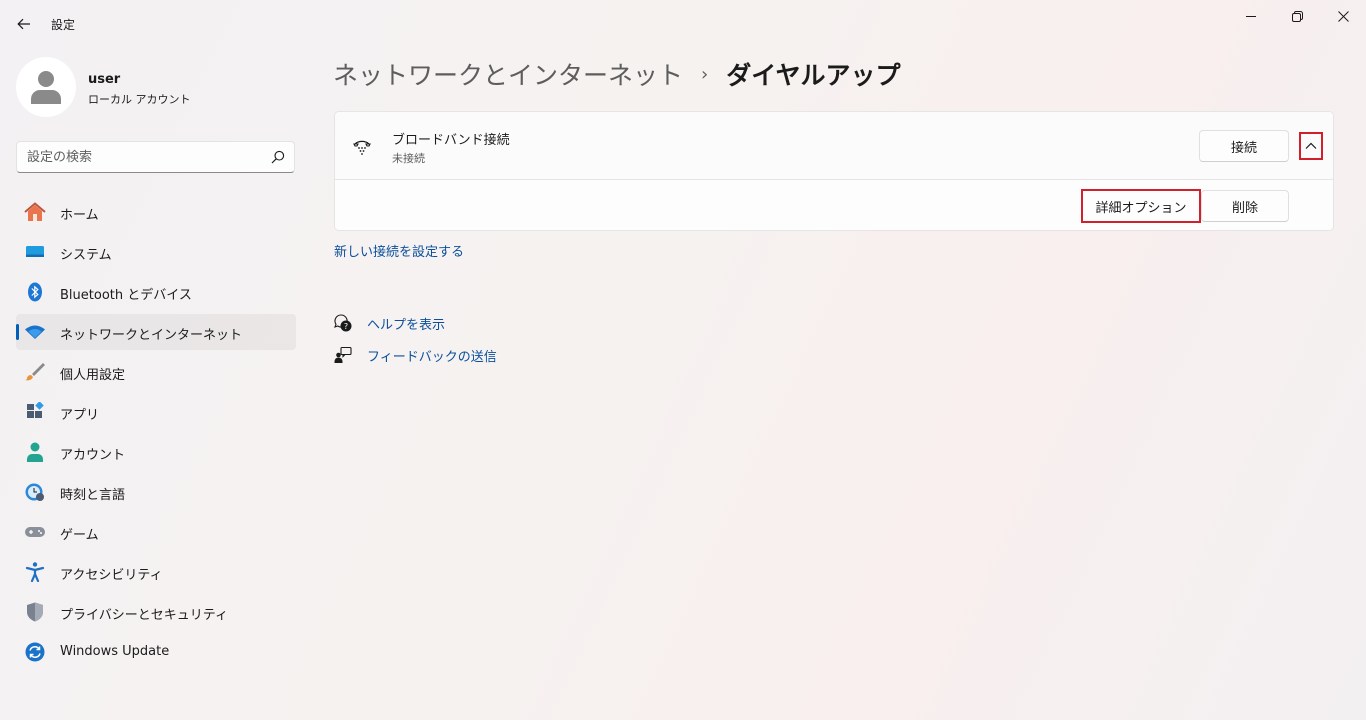 Image resolution: width=1366 pixels, height=720 pixels. I want to click on delete-button: 削除, so click(1245, 206).